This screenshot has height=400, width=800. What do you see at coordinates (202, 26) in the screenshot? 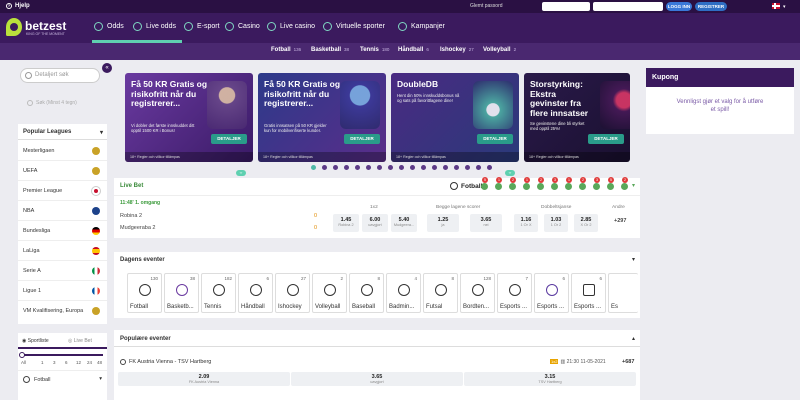
I see `nav-esport: E-sport` at bounding box center [202, 26].